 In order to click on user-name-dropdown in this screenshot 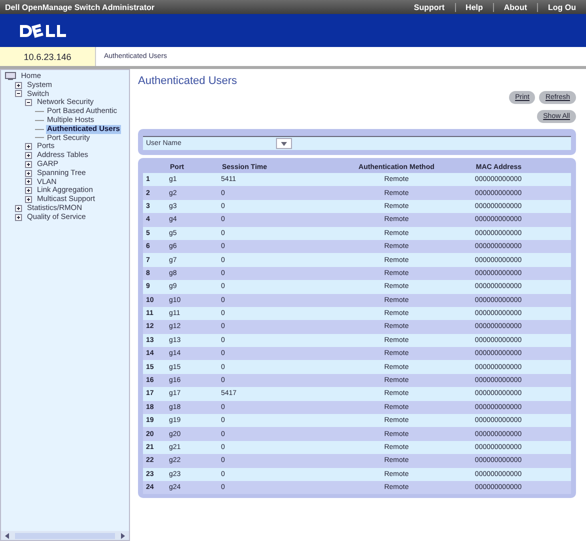, I will do `click(284, 143)`.